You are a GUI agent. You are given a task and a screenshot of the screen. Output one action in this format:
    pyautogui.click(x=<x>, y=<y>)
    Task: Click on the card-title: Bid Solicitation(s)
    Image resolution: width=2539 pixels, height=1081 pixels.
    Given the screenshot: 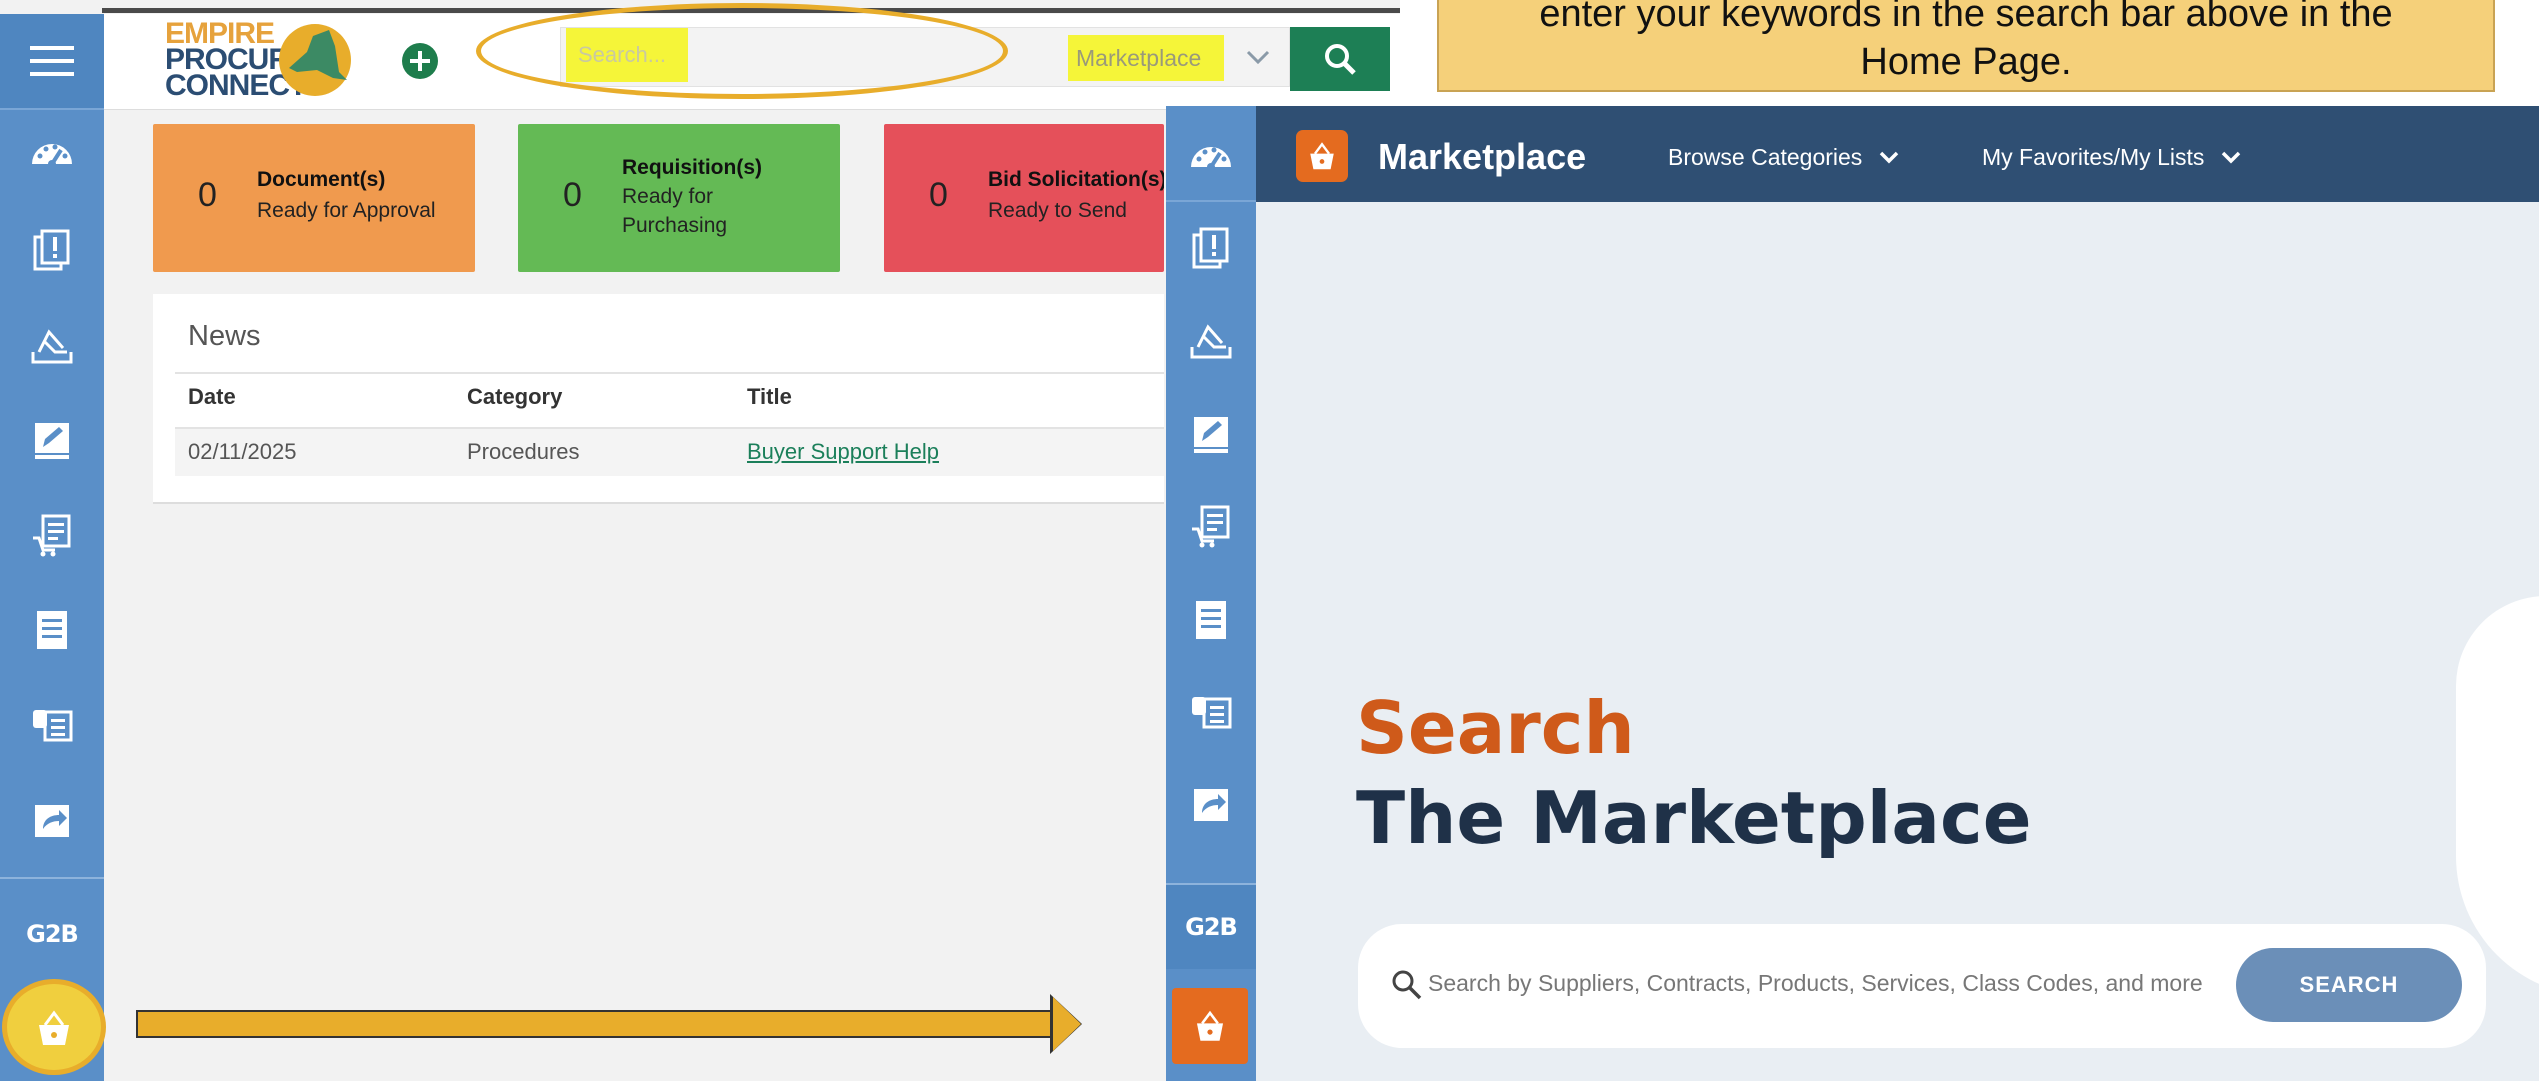 What is the action you would take?
    pyautogui.click(x=1076, y=179)
    